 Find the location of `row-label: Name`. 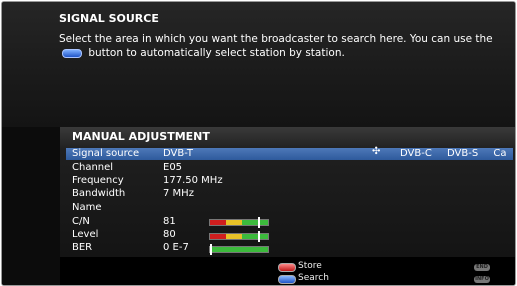

row-label: Name is located at coordinates (87, 207).